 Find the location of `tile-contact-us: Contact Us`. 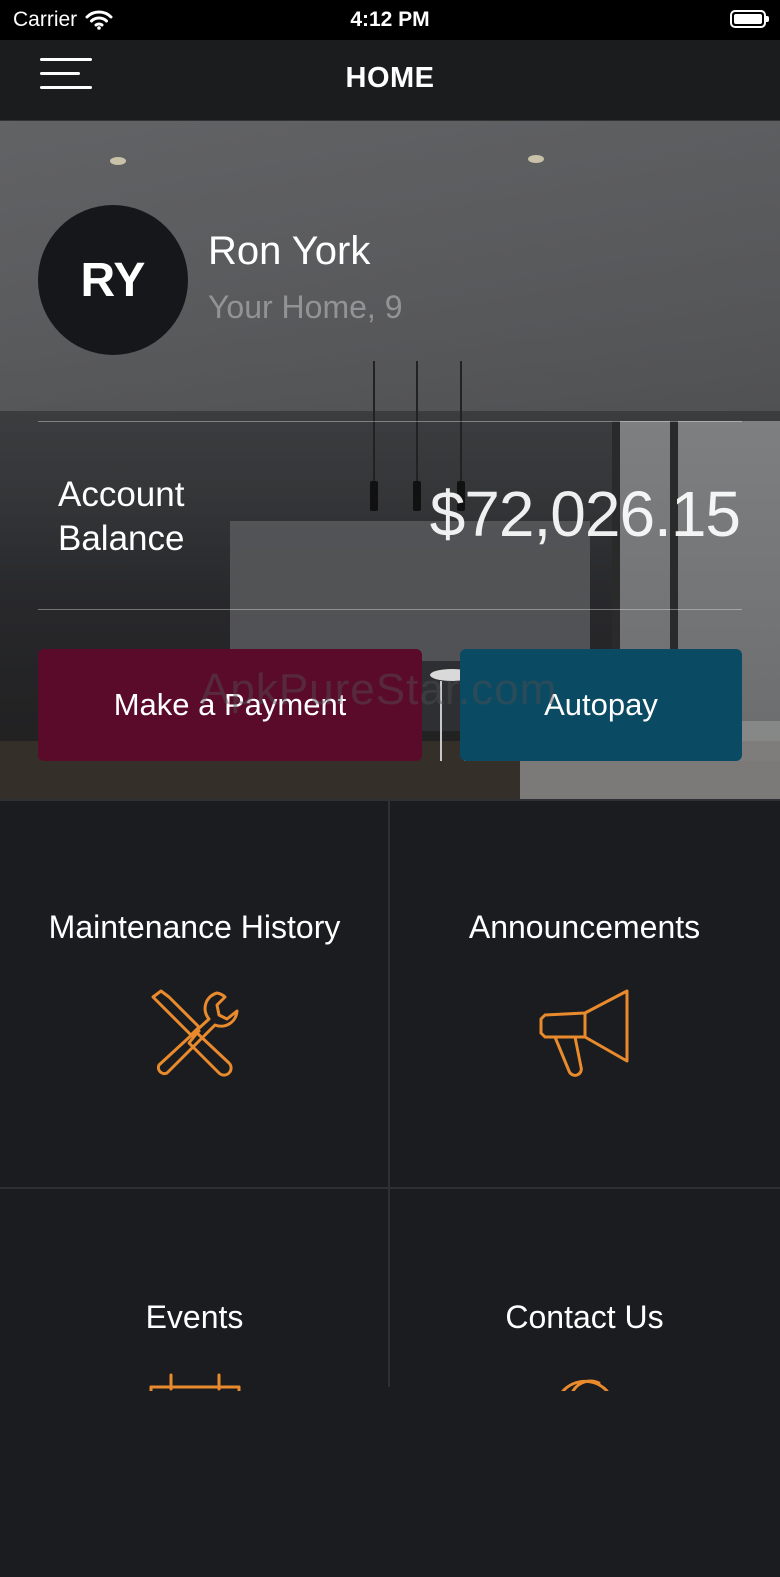

tile-contact-us: Contact Us is located at coordinates (584, 1383).